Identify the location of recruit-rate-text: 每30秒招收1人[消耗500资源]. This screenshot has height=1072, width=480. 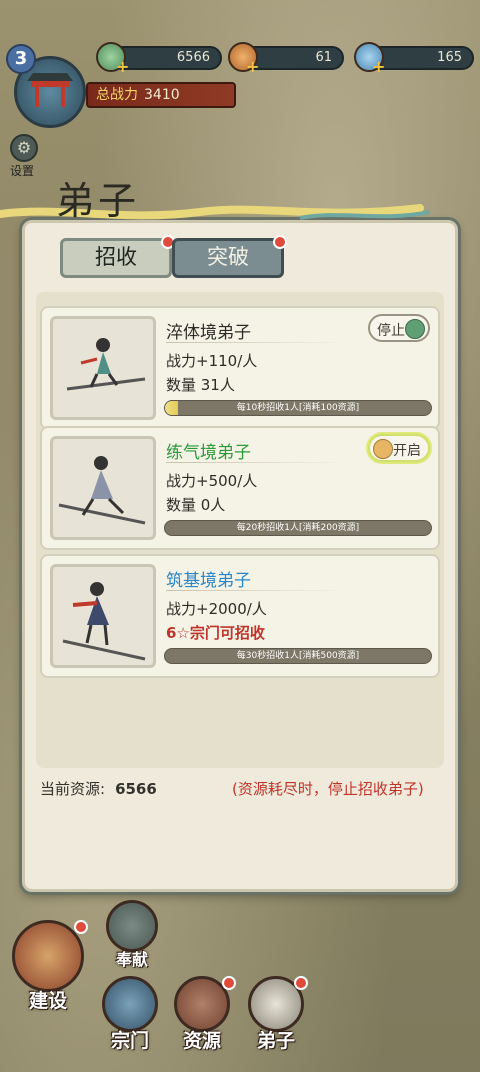
(298, 656).